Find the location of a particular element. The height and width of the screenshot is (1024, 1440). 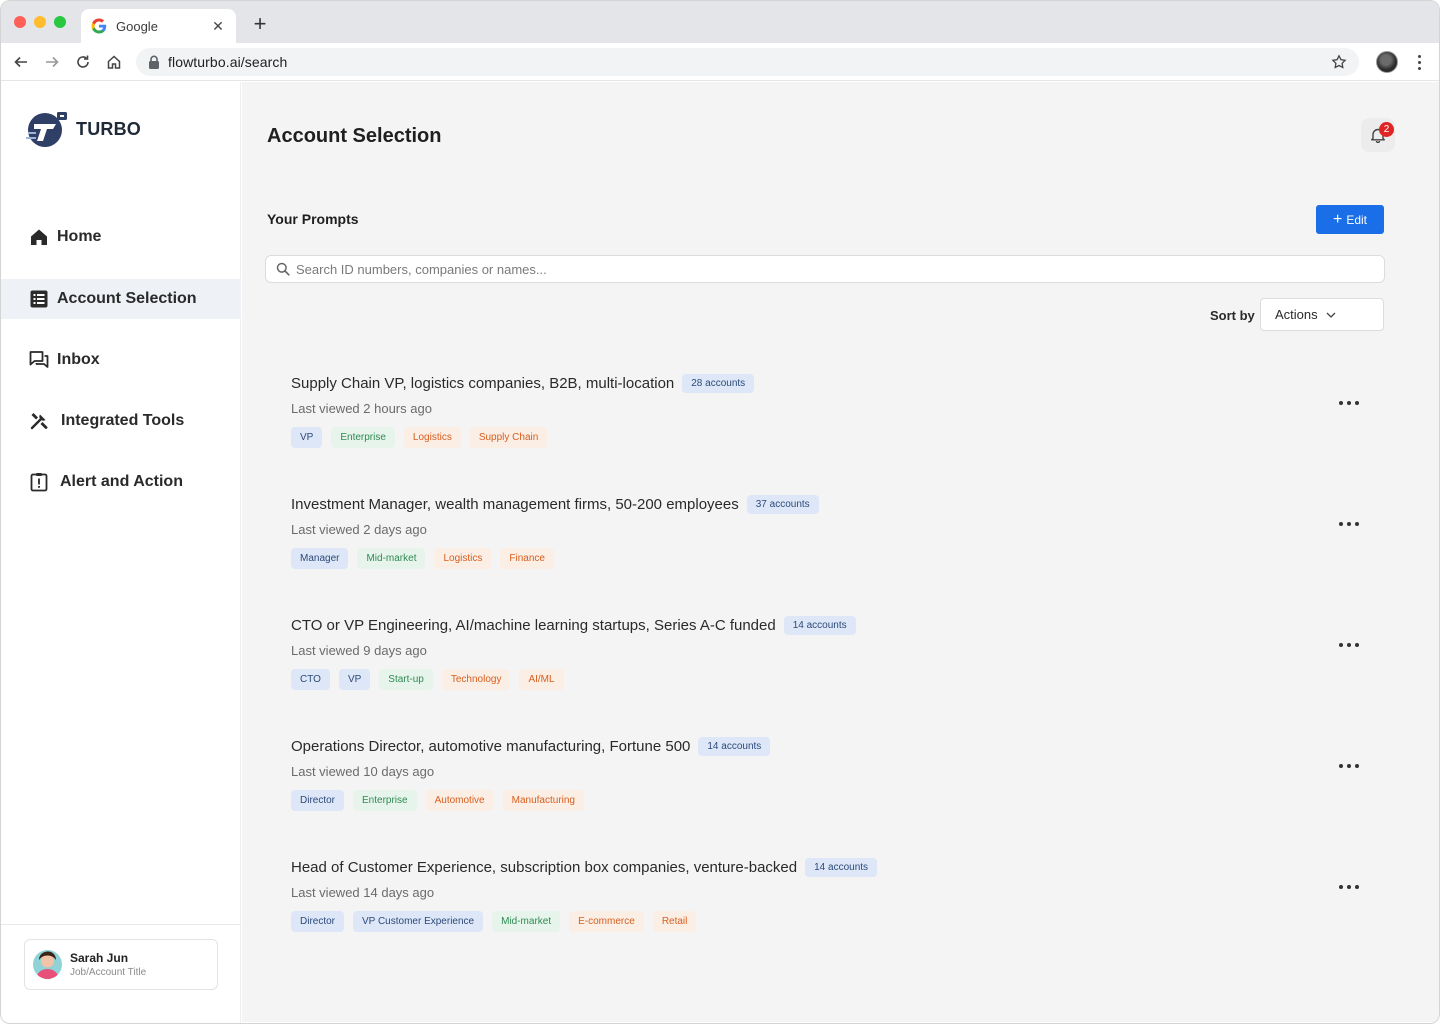

sidebar-item-label: Inbox is located at coordinates (78, 359).